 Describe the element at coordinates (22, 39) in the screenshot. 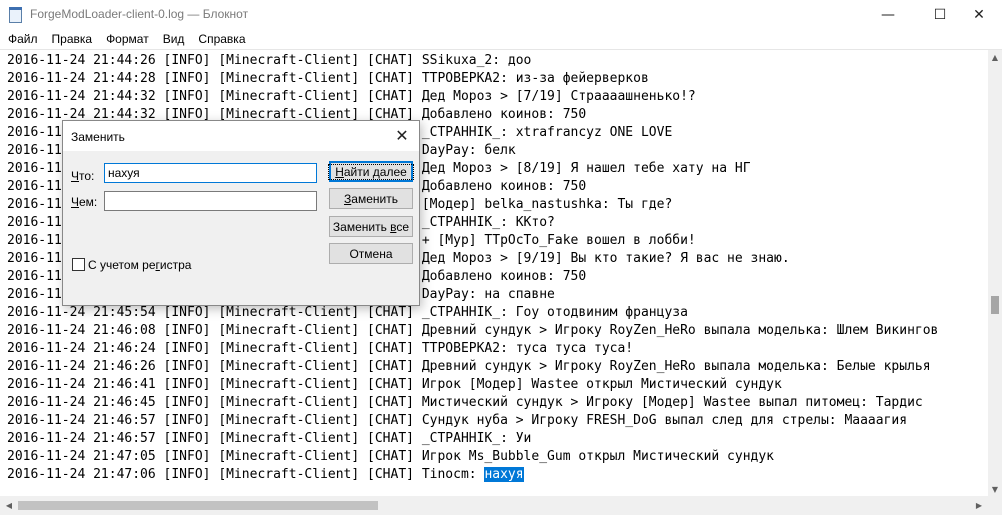

I see `menu-file: Файл` at that location.